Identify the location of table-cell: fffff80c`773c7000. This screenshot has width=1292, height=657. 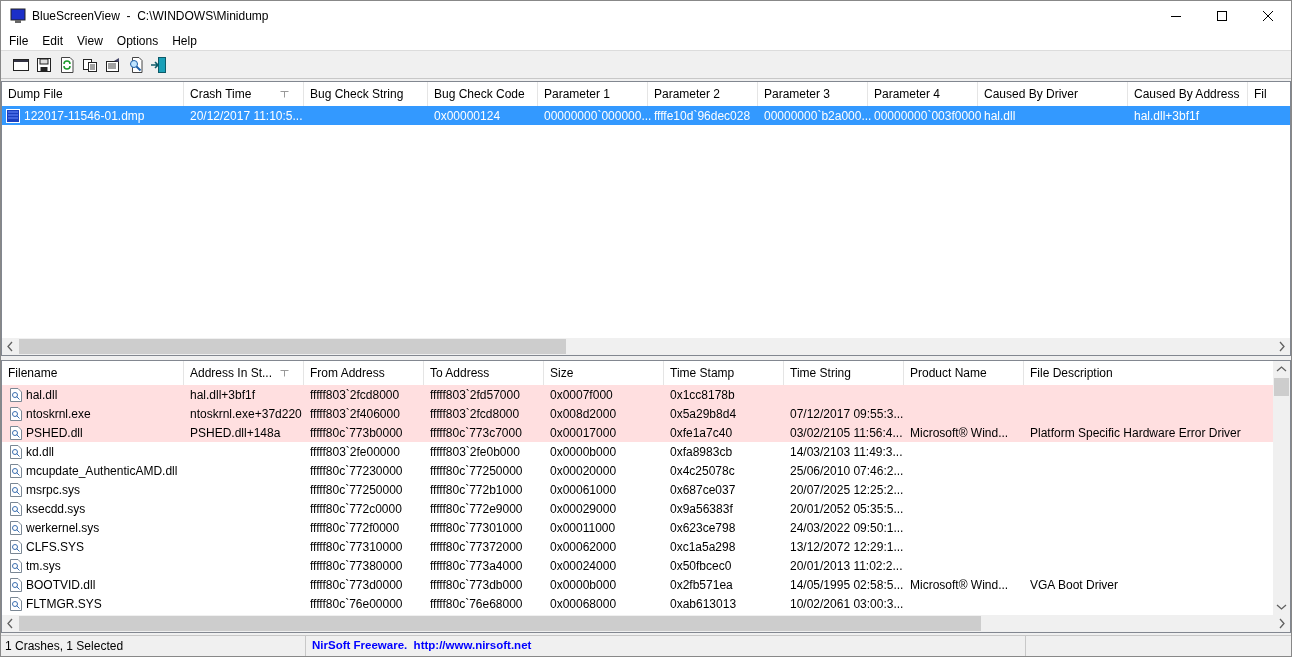
(476, 432).